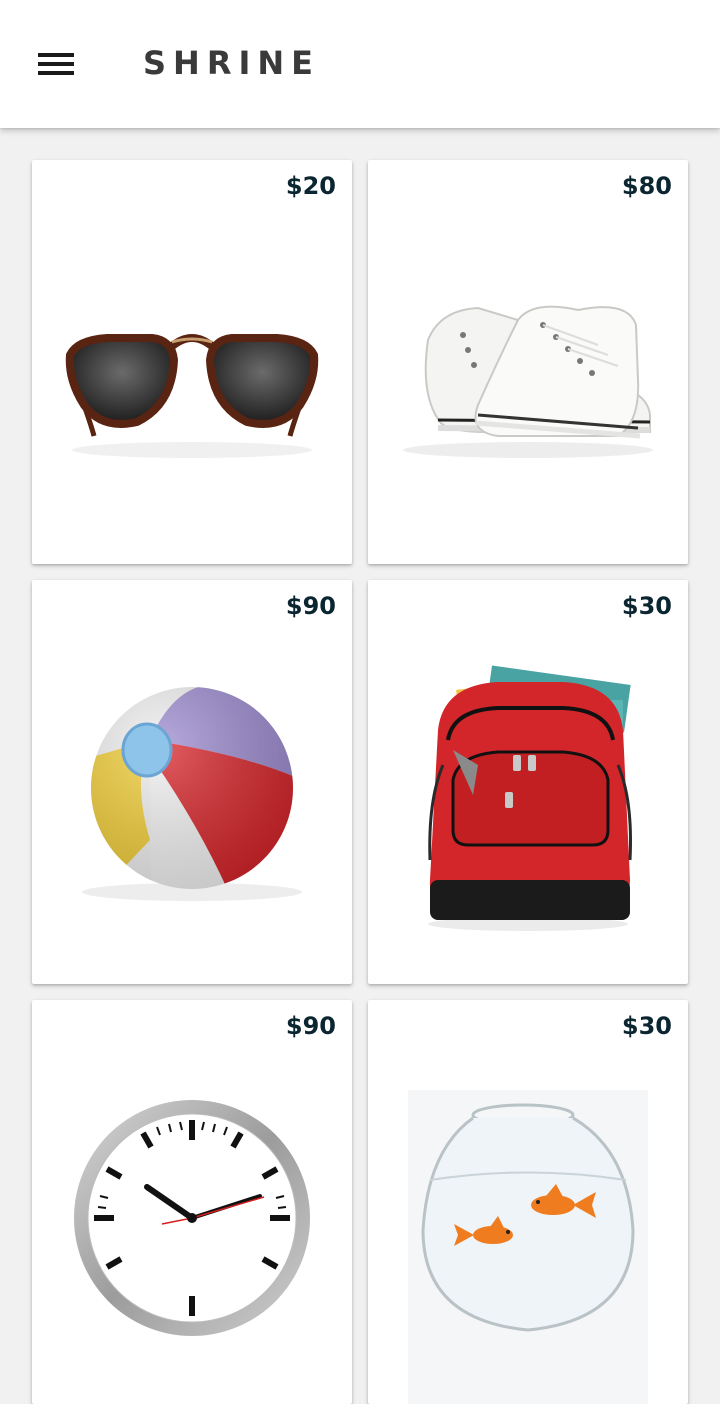  I want to click on product-card-fishbowl: $30, so click(528, 1202).